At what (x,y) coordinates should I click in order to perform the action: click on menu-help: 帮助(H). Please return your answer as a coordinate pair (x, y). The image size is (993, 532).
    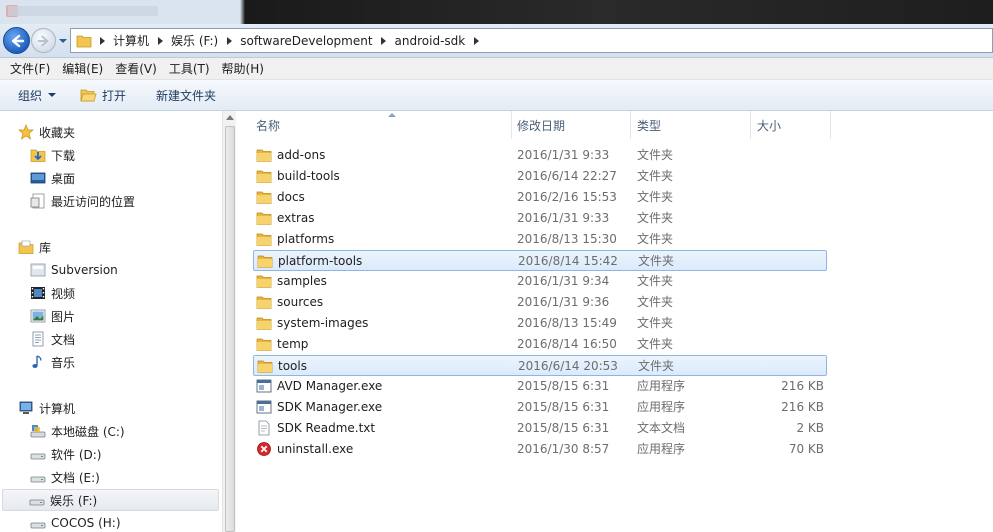
    Looking at the image, I should click on (243, 69).